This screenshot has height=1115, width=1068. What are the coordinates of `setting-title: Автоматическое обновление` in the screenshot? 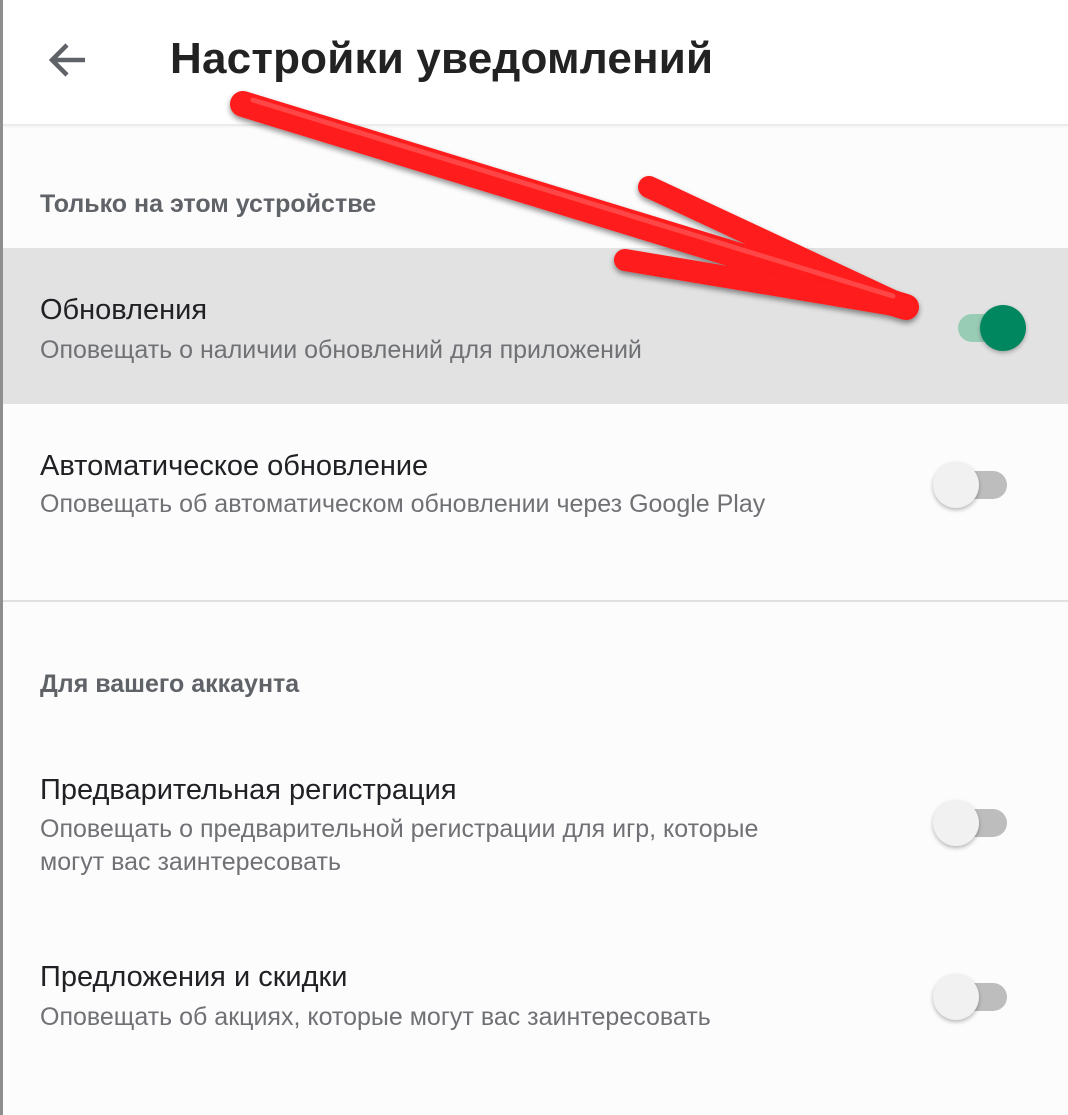 It's located at (234, 466).